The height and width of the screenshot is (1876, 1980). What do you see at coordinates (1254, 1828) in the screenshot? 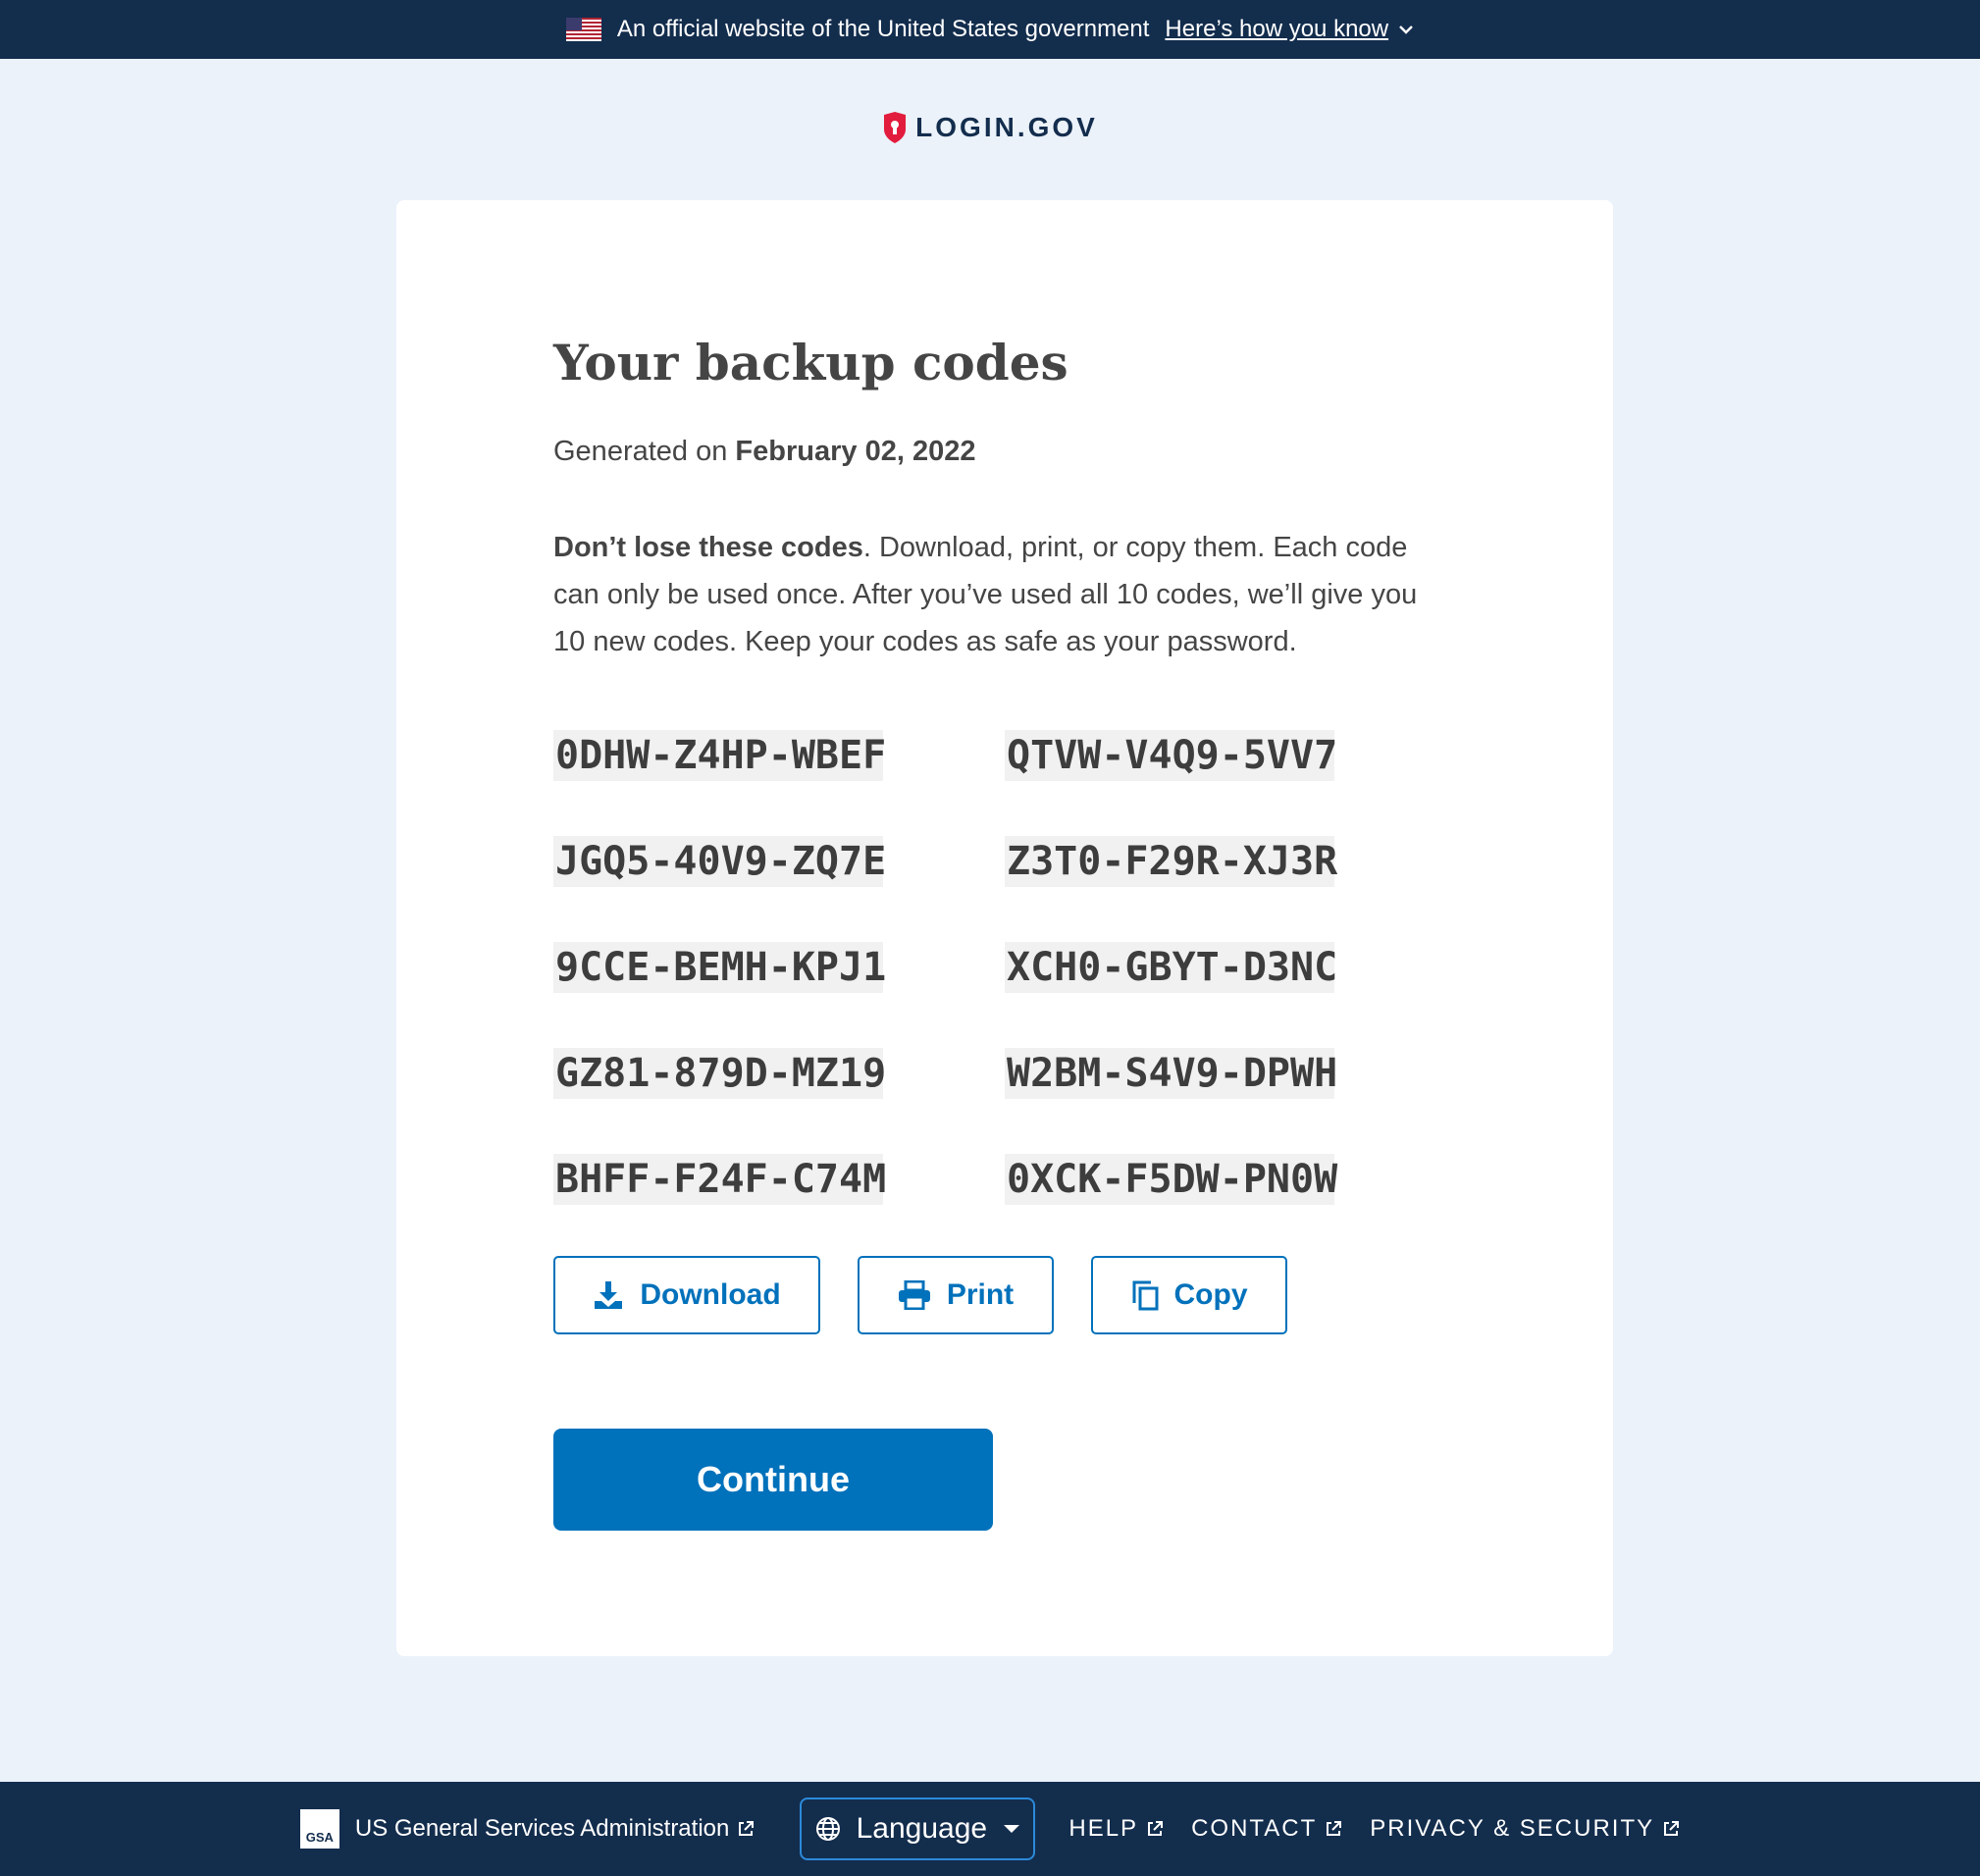
I see `contact-label: CONTACT` at bounding box center [1254, 1828].